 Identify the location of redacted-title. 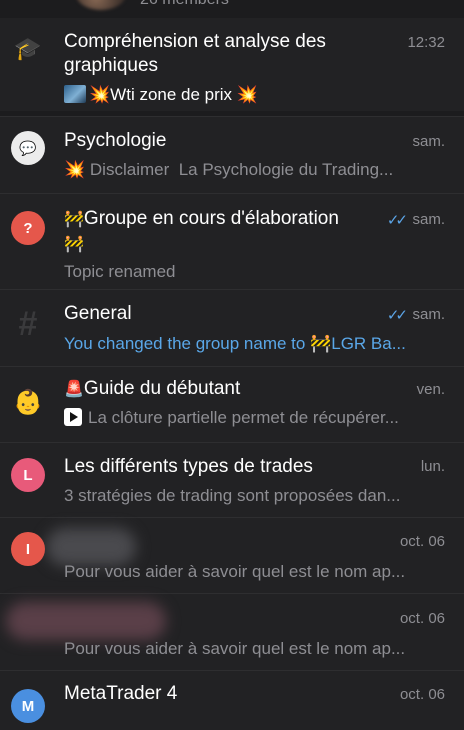
(86, 621).